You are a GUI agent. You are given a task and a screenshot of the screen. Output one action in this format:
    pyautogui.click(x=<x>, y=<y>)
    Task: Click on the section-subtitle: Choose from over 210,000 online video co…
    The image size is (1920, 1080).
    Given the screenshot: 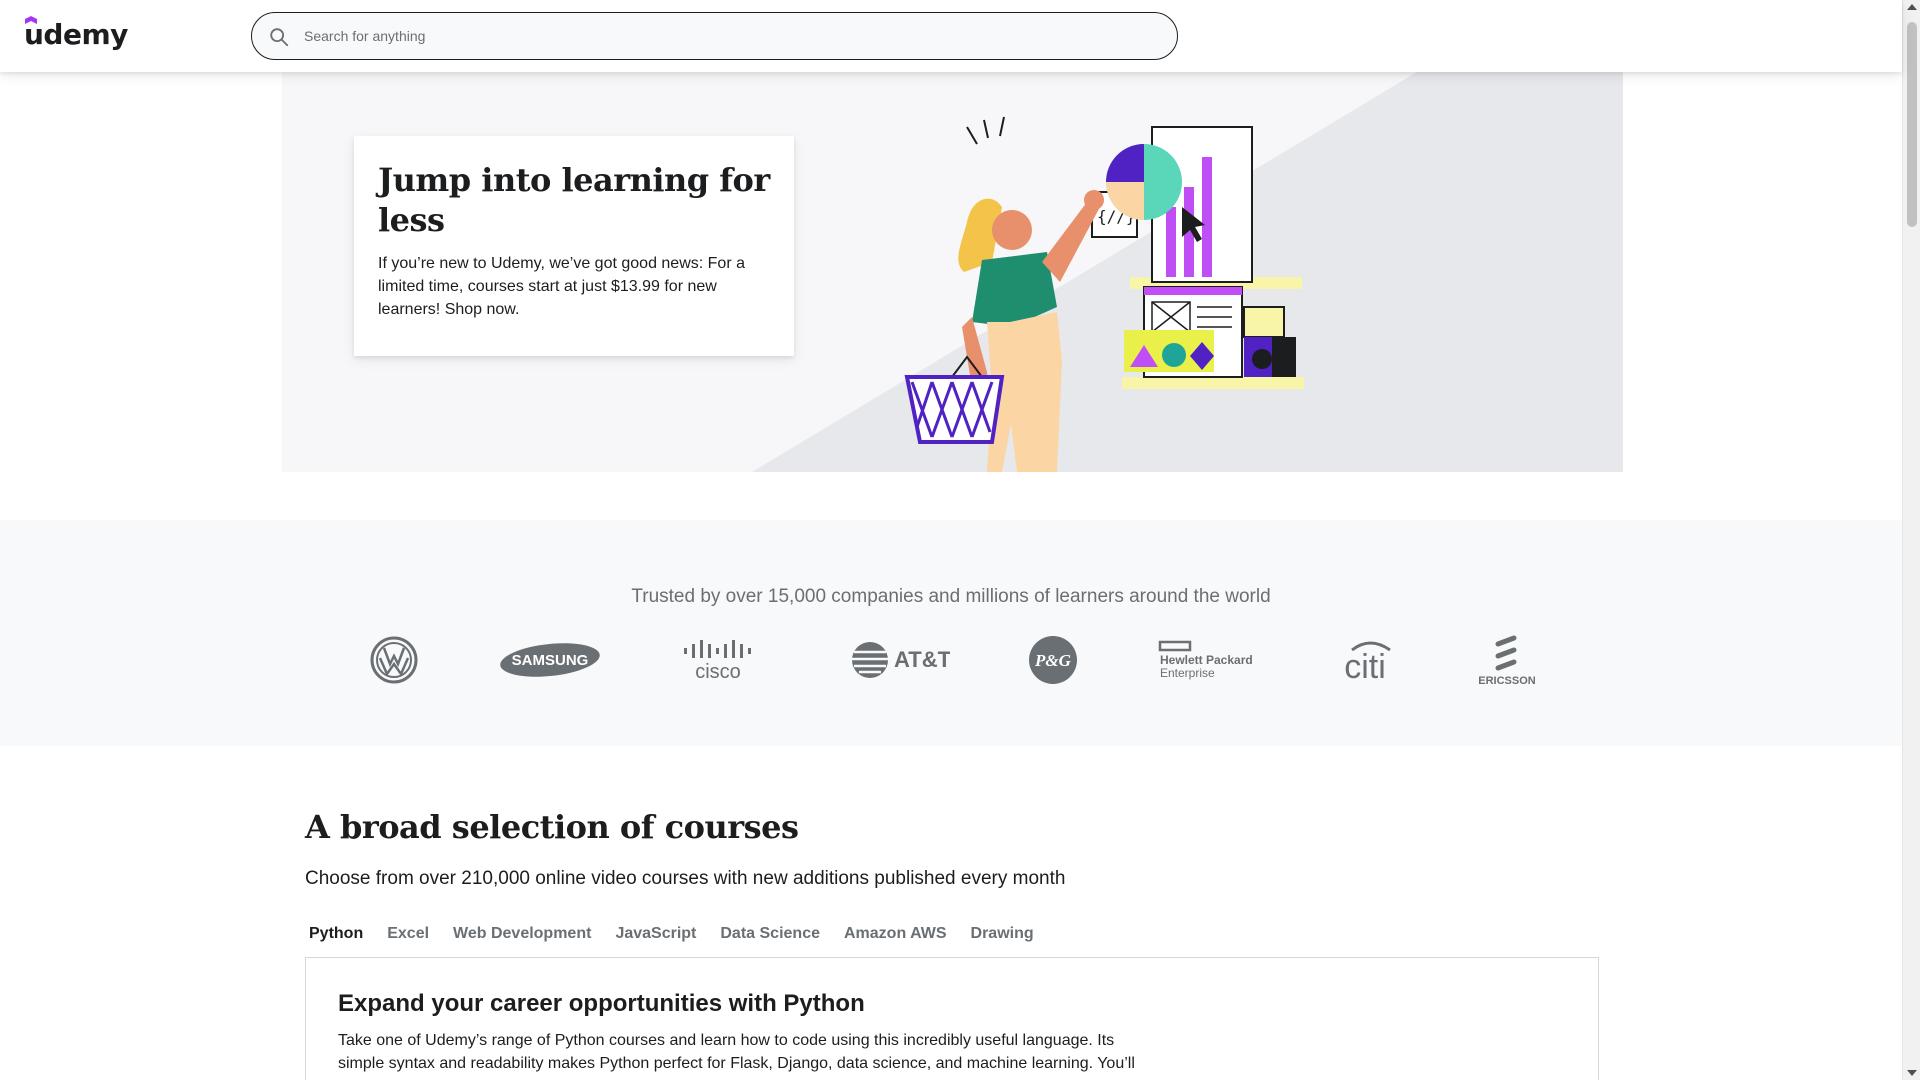 What is the action you would take?
    pyautogui.click(x=685, y=878)
    